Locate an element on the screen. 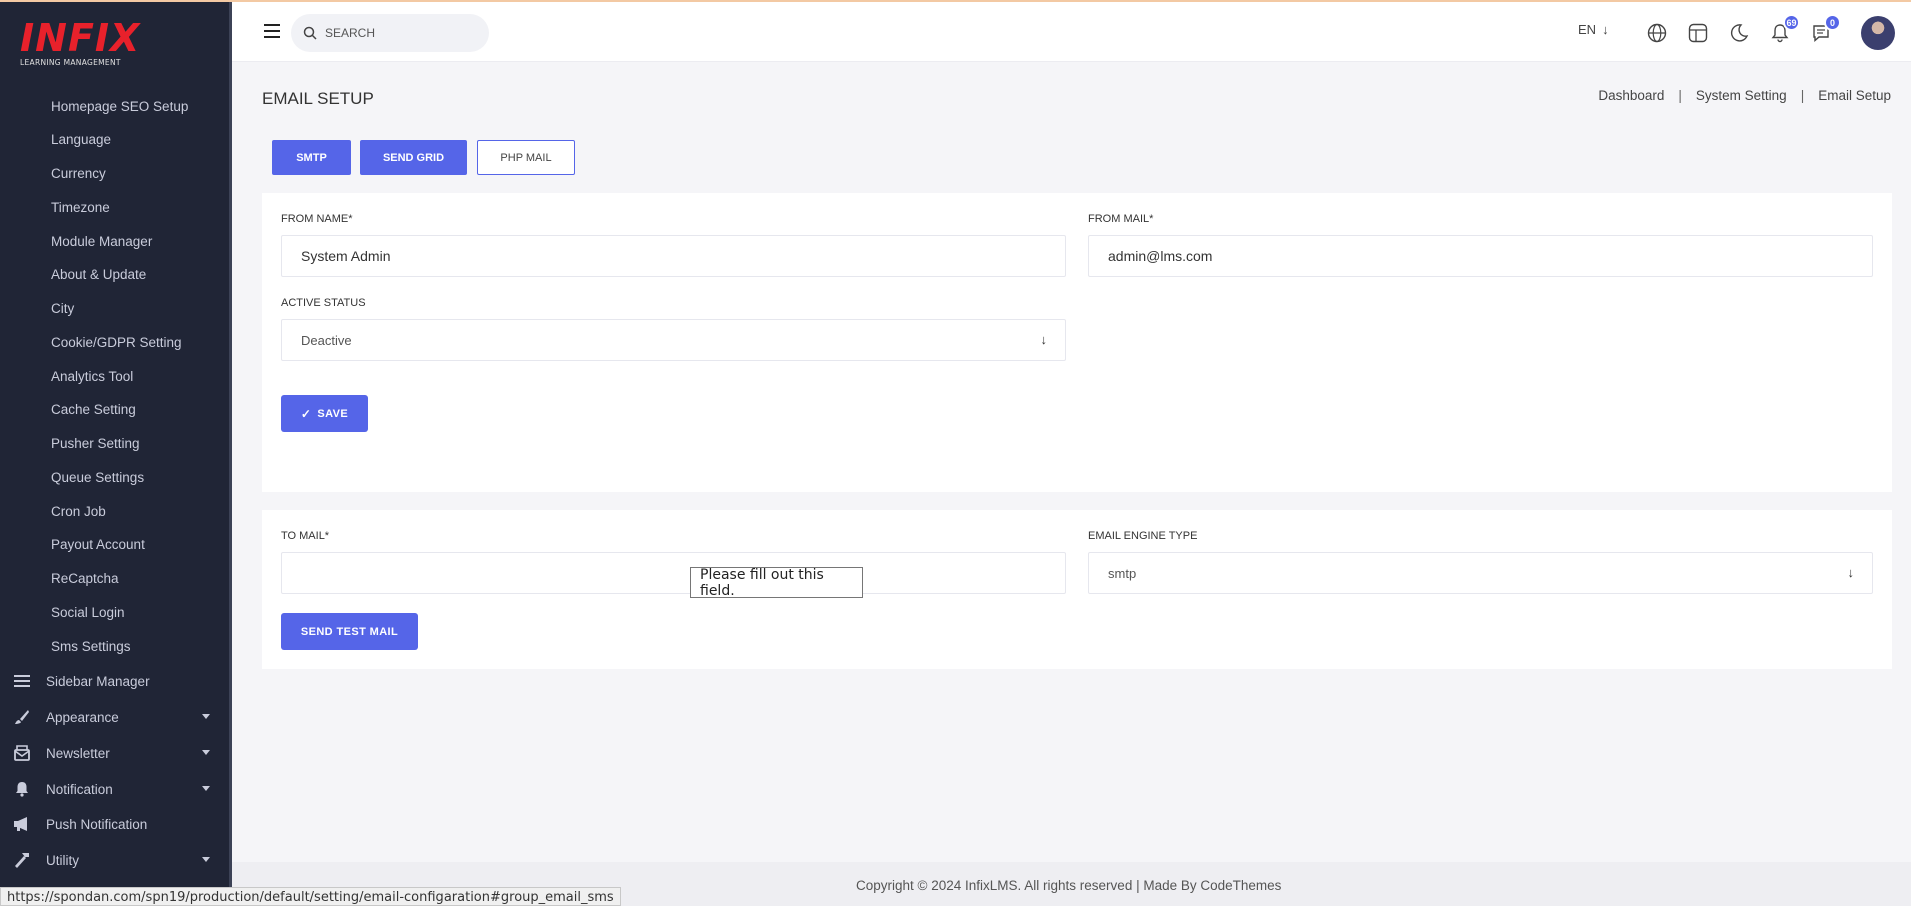  top-header: EN ↓ 69 0 is located at coordinates (1071, 32).